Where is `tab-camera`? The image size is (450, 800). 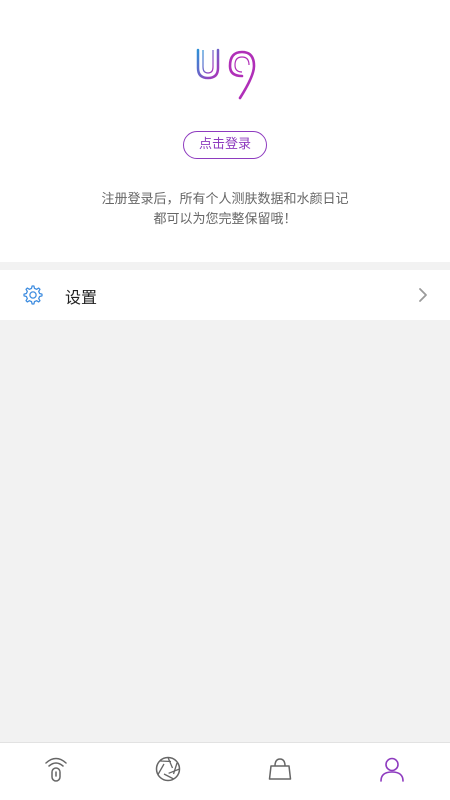 tab-camera is located at coordinates (168, 771).